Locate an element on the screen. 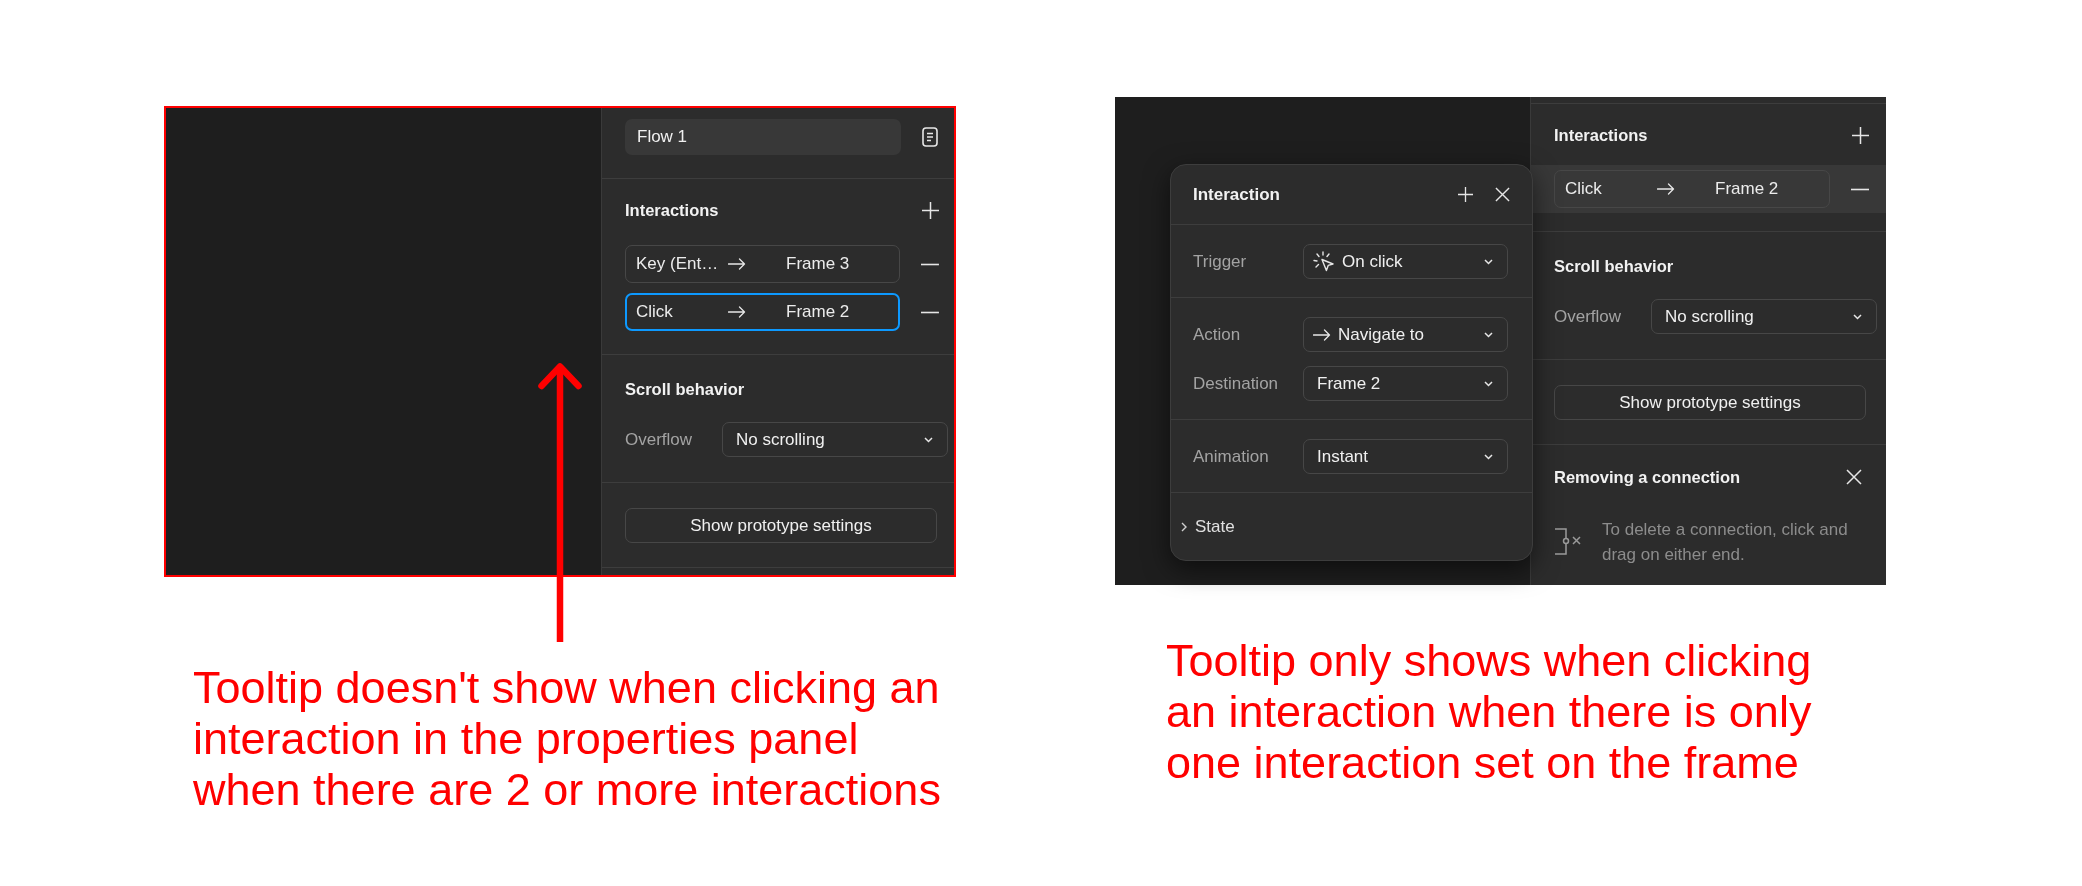  dropdown-select: Navigate to is located at coordinates (1405, 334).